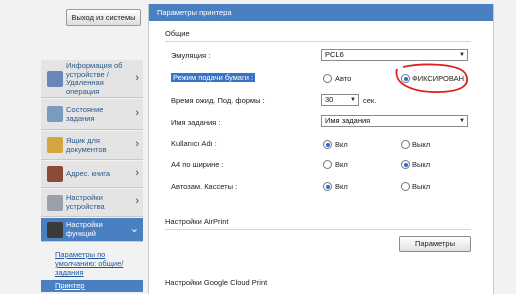  What do you see at coordinates (327, 144) in the screenshot?
I see `user-name-on-radio` at bounding box center [327, 144].